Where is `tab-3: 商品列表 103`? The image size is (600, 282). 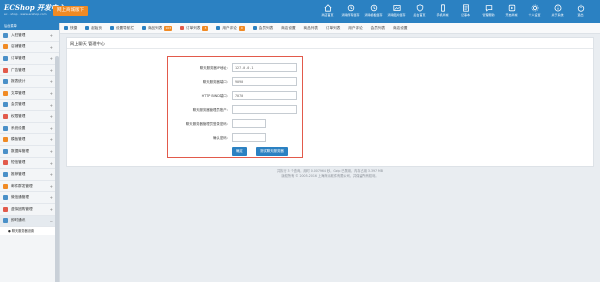
tab-3: 商品列表 103 is located at coordinates (157, 28).